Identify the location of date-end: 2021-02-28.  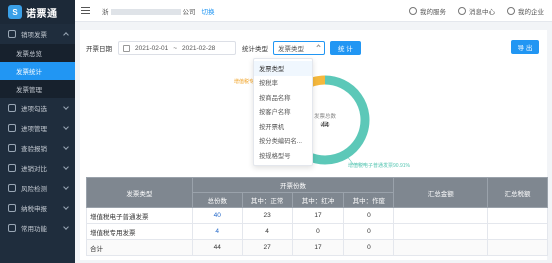
(199, 48).